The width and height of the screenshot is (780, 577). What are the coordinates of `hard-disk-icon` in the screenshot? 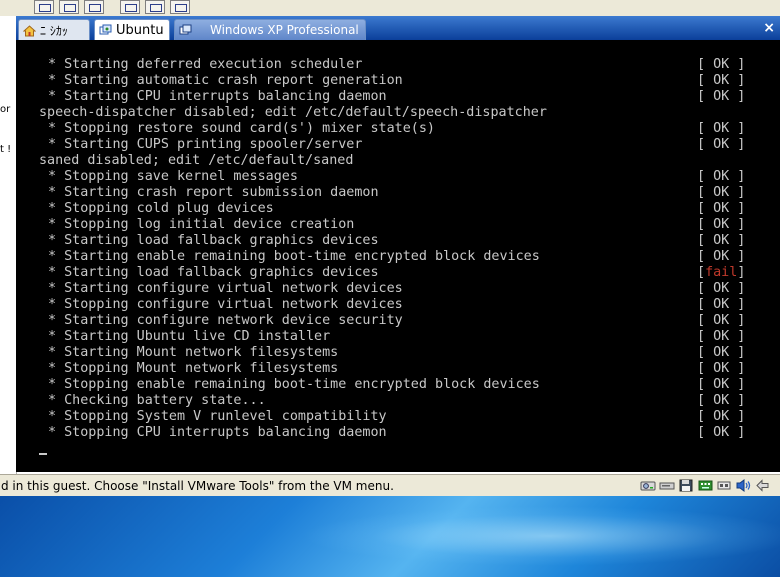 It's located at (648, 485).